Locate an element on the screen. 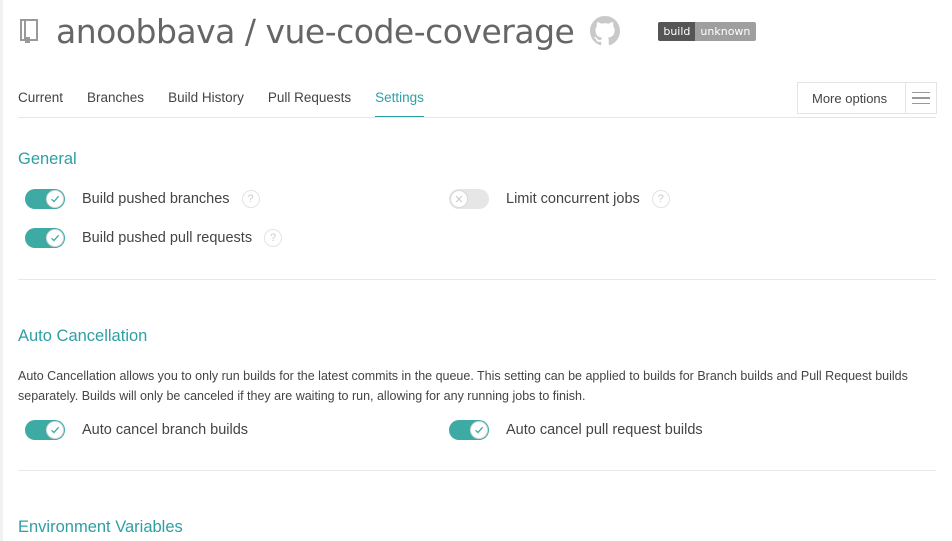 The image size is (952, 541). more-options-label: More options is located at coordinates (850, 98).